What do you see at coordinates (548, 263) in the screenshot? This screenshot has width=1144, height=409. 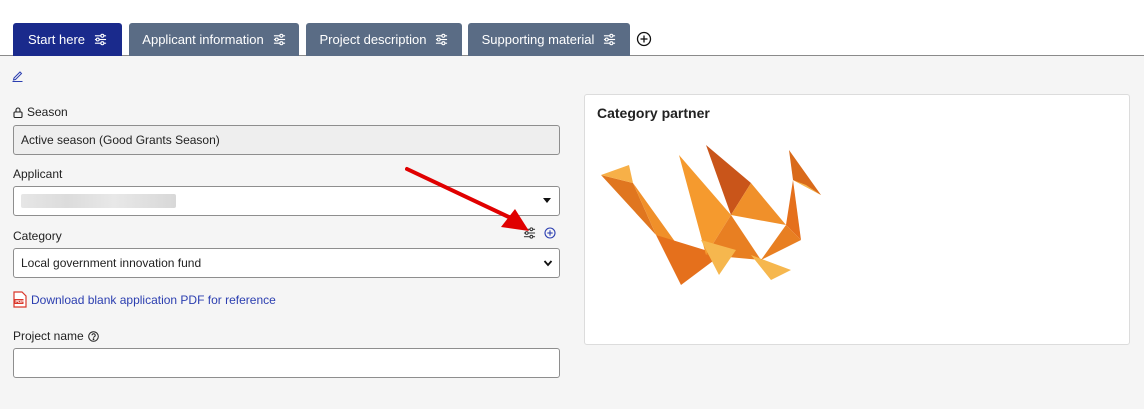 I see `chevron-down-icon` at bounding box center [548, 263].